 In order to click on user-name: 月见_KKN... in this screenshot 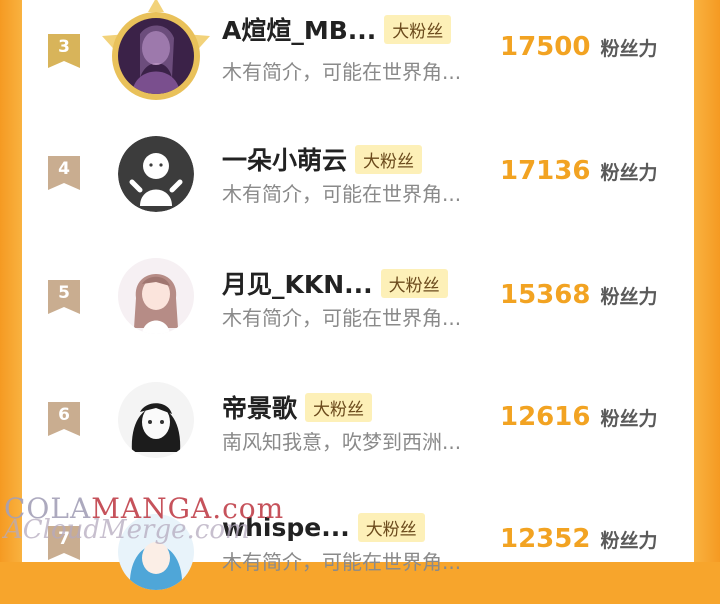, I will do `click(297, 283)`.